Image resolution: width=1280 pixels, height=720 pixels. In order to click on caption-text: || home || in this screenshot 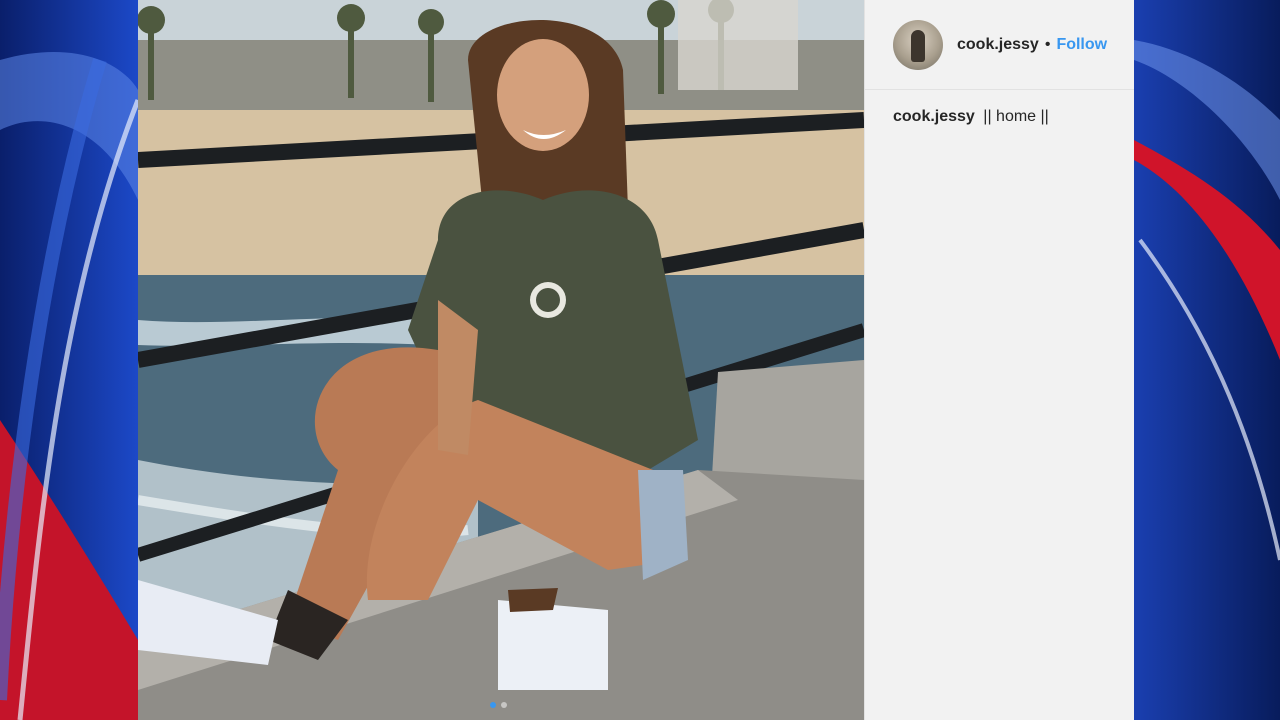, I will do `click(1016, 116)`.